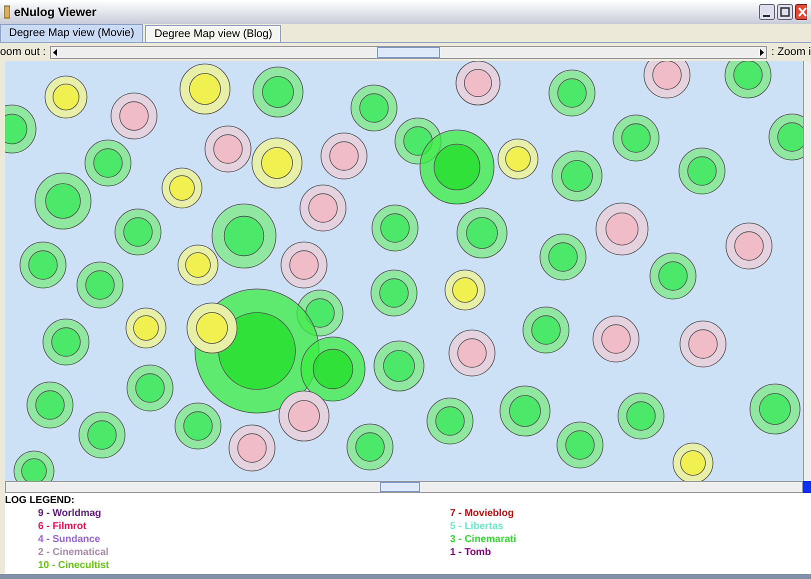 The height and width of the screenshot is (579, 811). Describe the element at coordinates (72, 33) in the screenshot. I see `tab: Degree Map view (Movie)` at that location.